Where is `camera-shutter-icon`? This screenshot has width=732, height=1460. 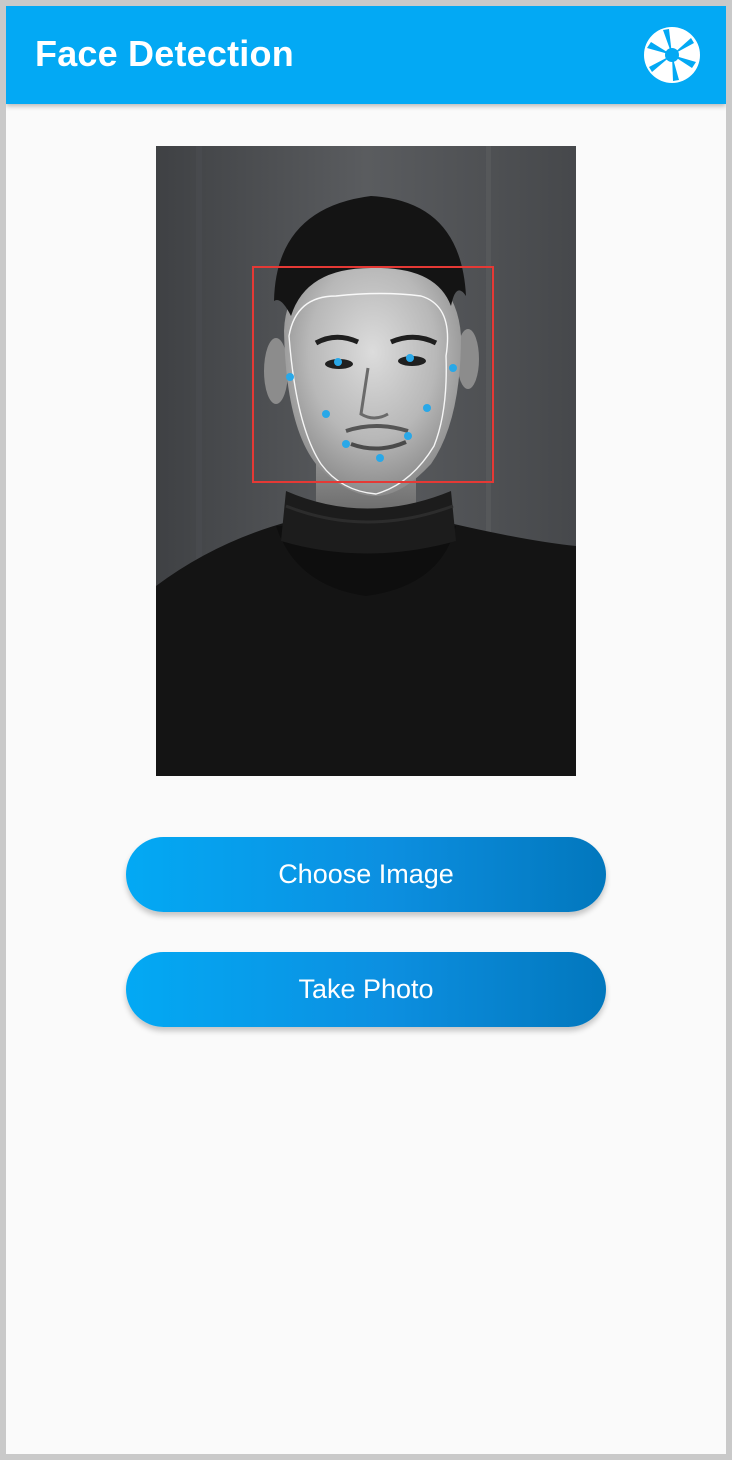
camera-shutter-icon is located at coordinates (672, 55).